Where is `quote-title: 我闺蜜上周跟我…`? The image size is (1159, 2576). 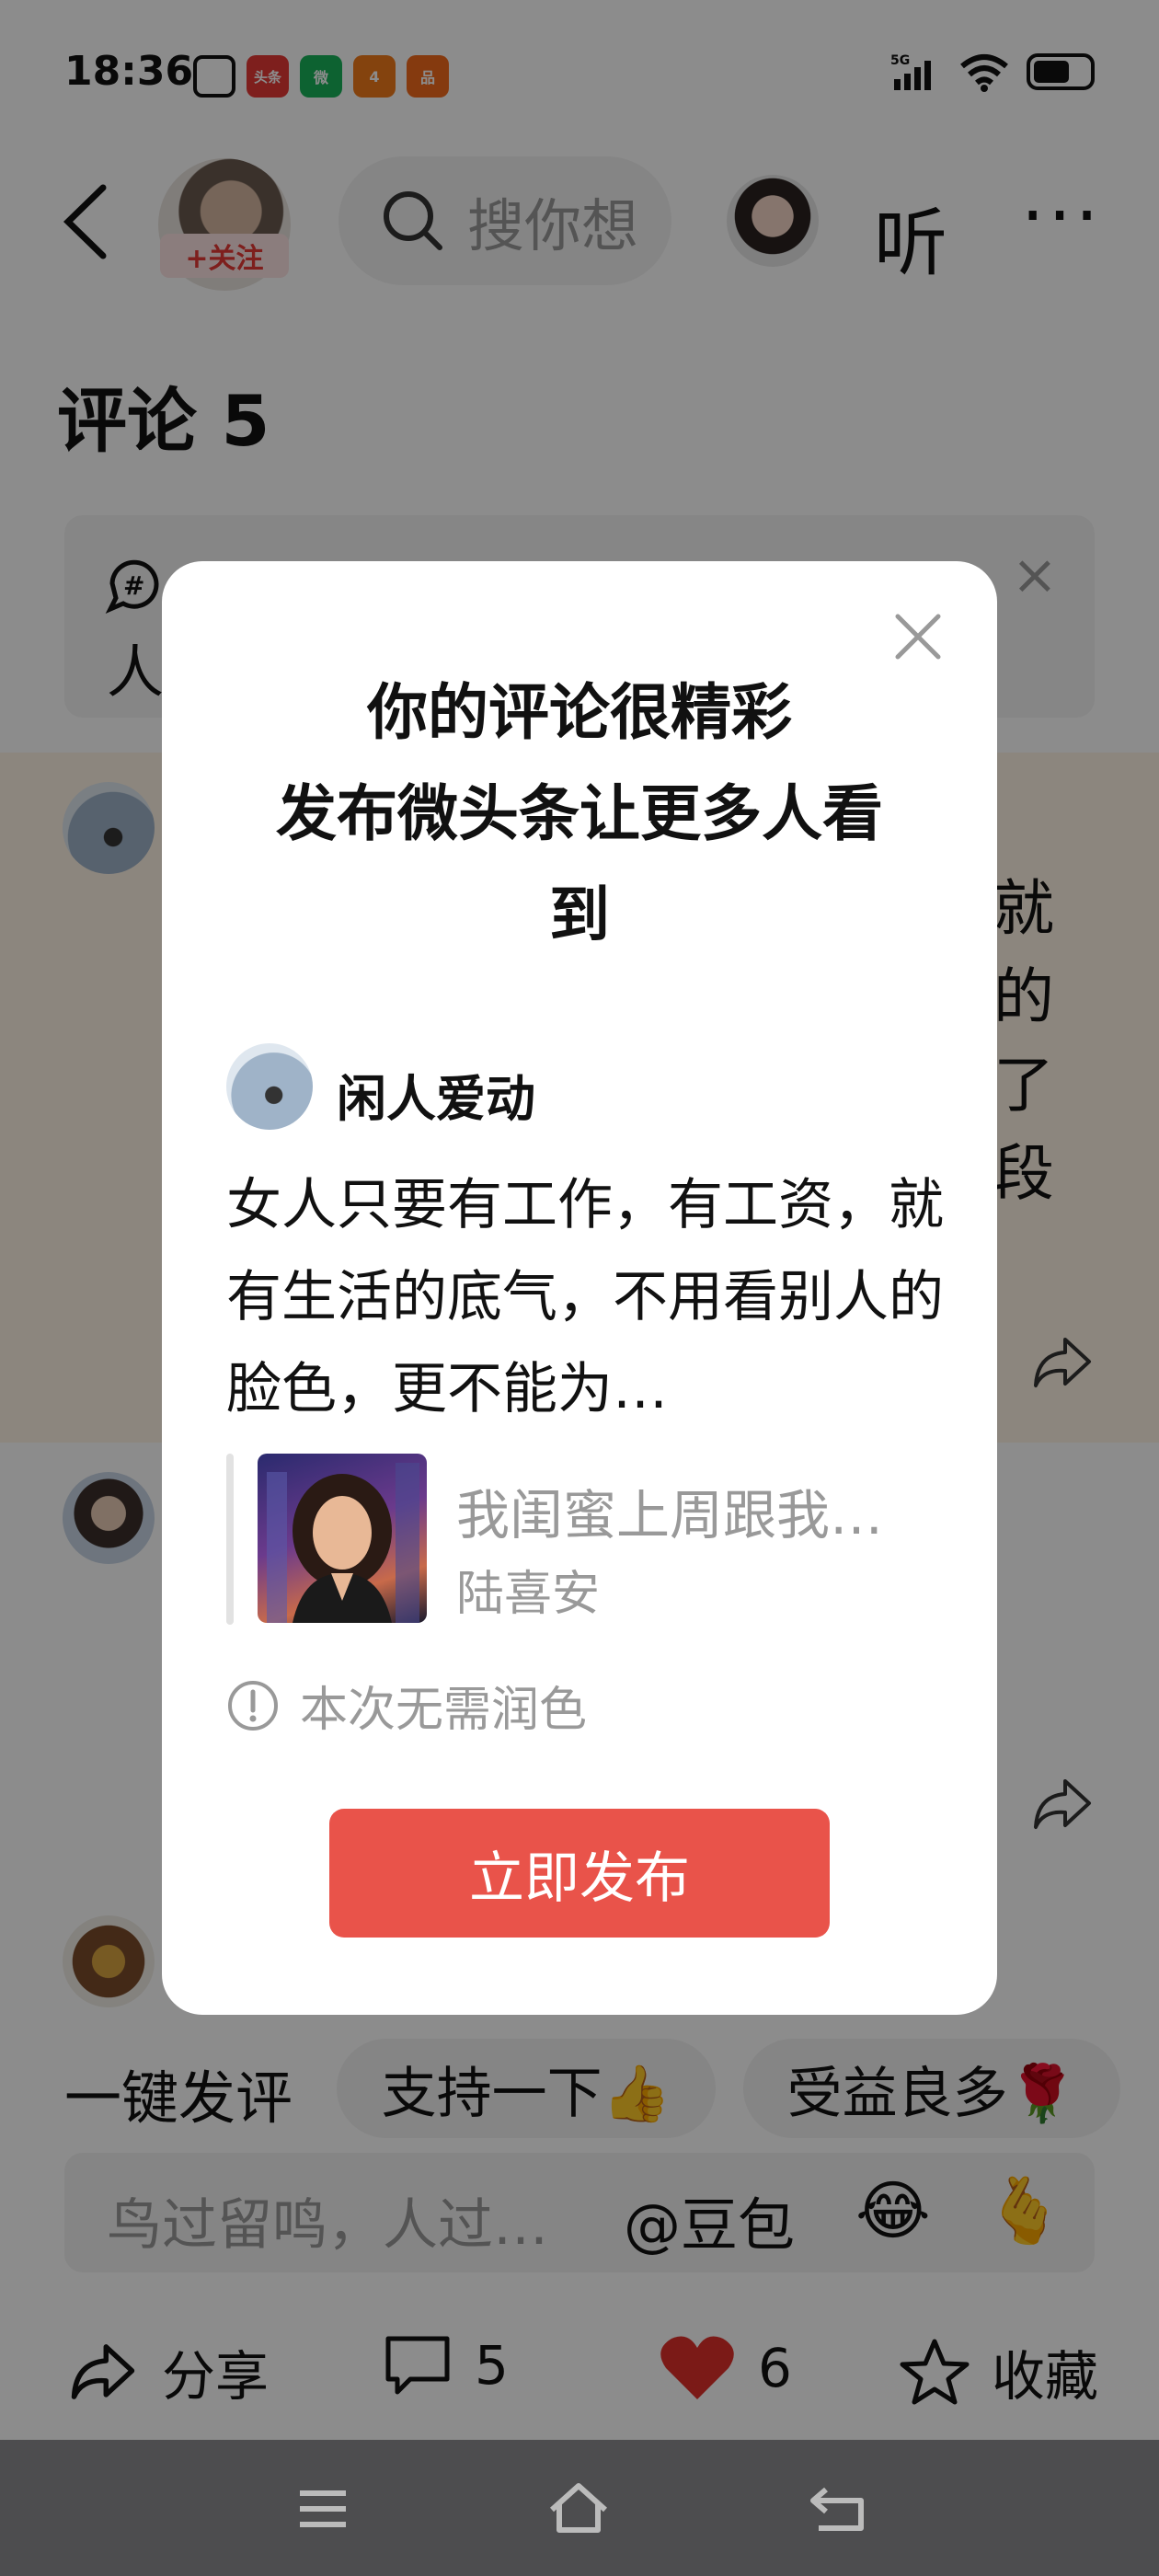
quote-title: 我闺蜜上周跟我… is located at coordinates (670, 1515).